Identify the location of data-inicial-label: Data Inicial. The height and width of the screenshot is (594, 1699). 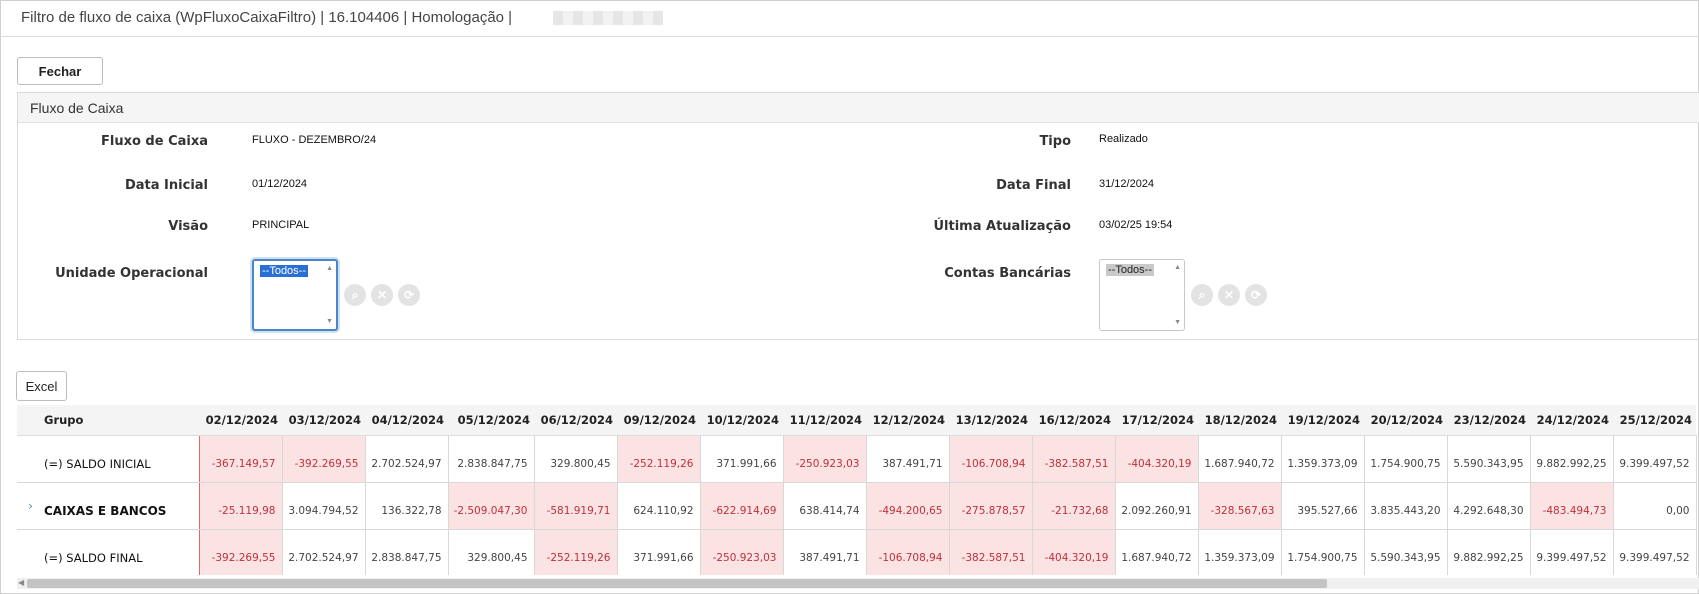
(166, 185).